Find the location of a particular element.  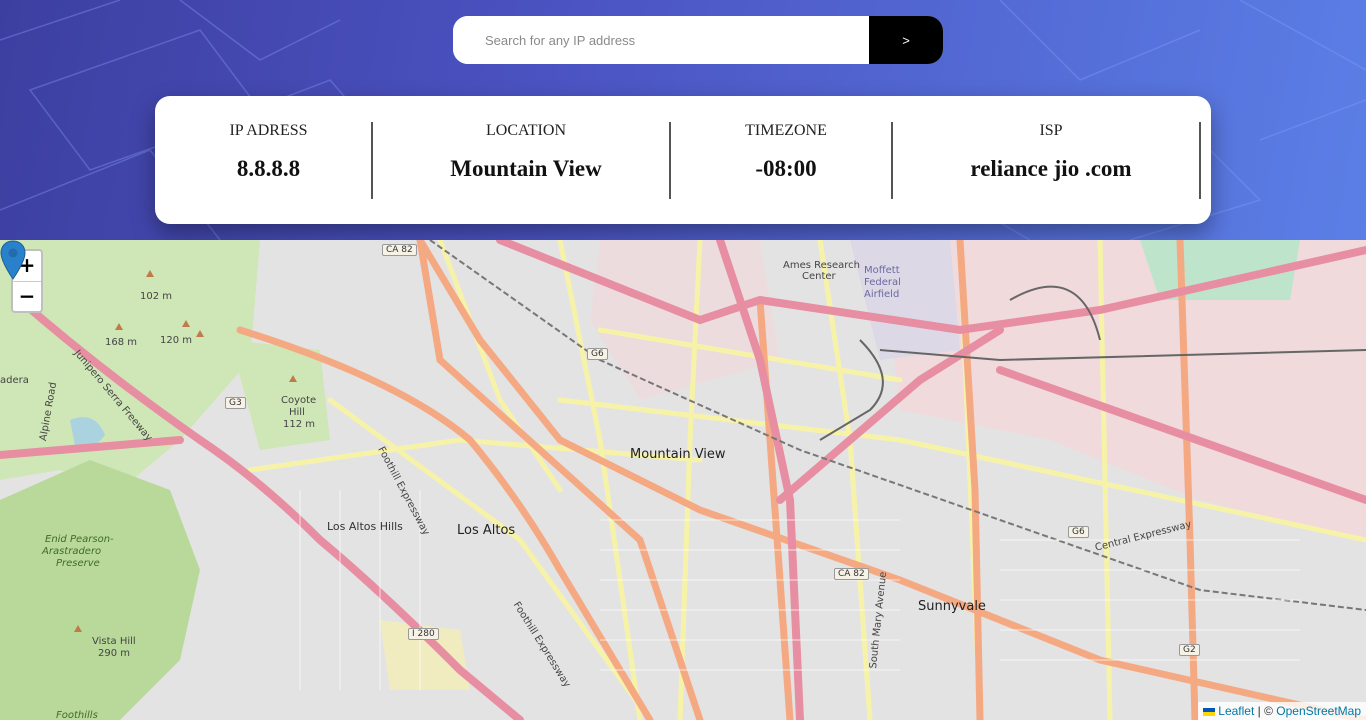

map-label-vista-hill-2: 290 m is located at coordinates (114, 653).